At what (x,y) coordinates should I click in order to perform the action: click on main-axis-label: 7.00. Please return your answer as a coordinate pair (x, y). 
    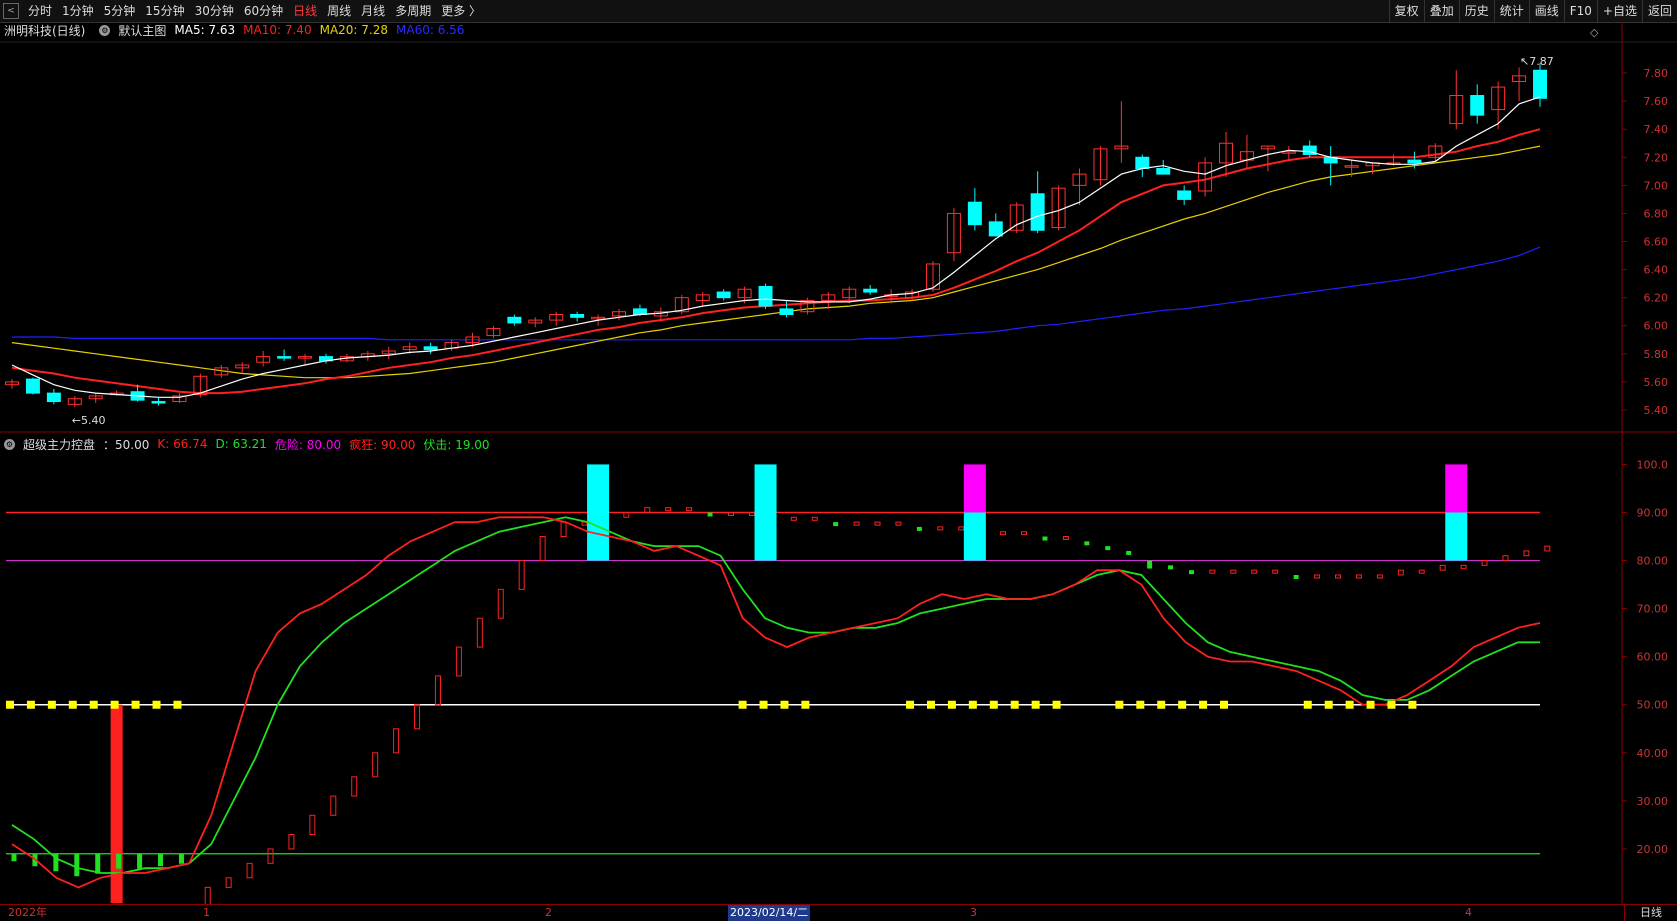
    Looking at the image, I should click on (1656, 185).